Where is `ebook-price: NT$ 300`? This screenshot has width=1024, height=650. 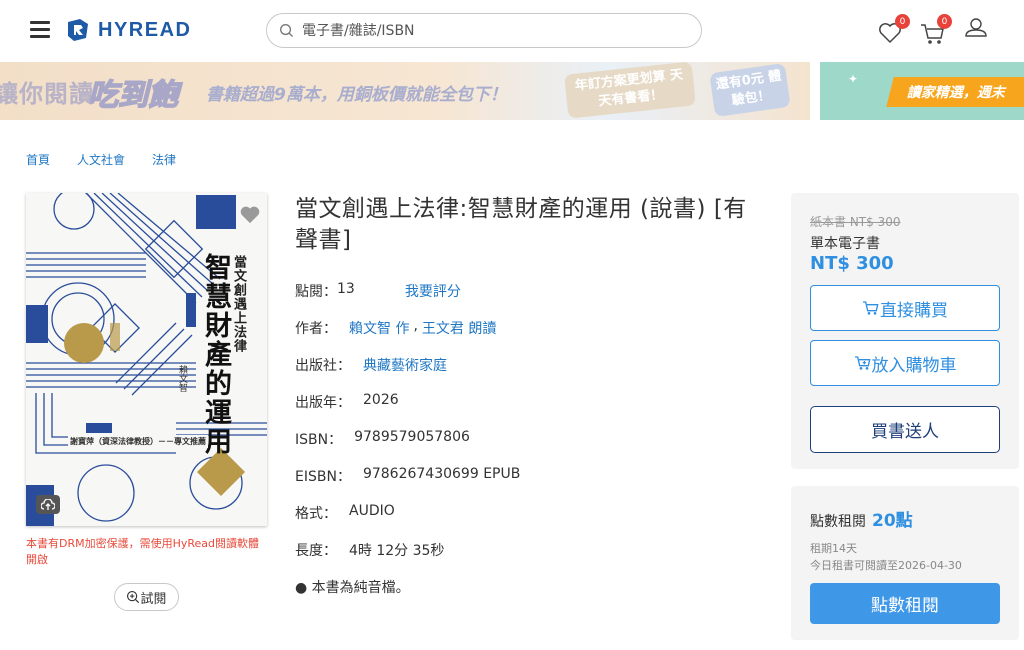 ebook-price: NT$ 300 is located at coordinates (852, 263).